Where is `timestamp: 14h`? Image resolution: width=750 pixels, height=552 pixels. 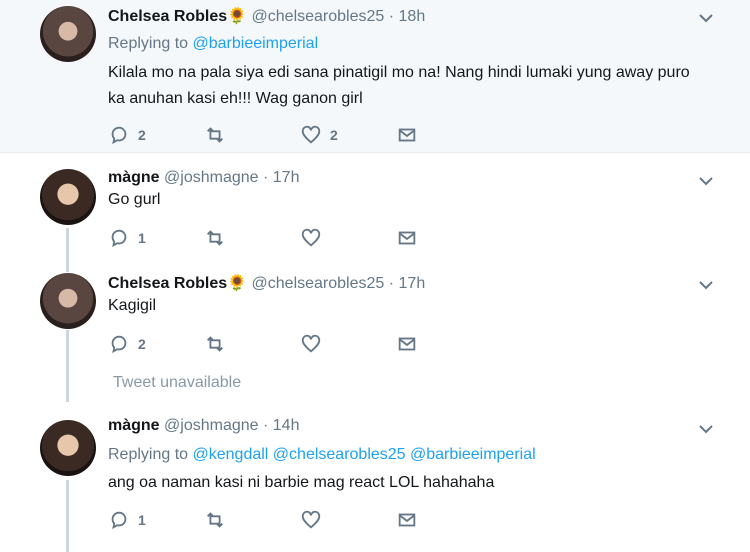 timestamp: 14h is located at coordinates (286, 425).